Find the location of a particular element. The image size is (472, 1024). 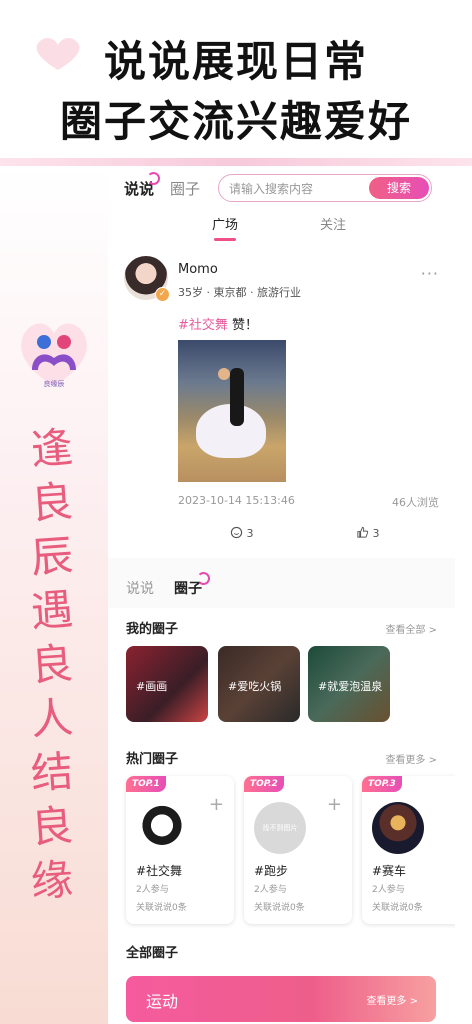

tab-following: 关注 is located at coordinates (333, 223).